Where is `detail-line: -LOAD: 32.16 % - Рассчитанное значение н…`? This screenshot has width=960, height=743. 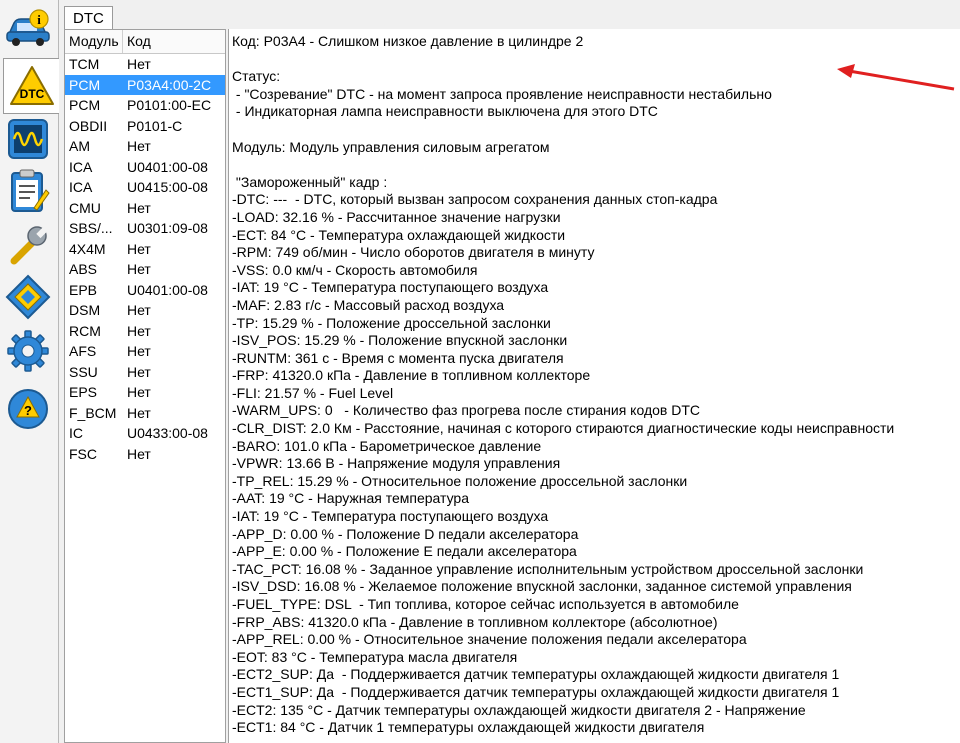 detail-line: -LOAD: 32.16 % - Рассчитанное значение н… is located at coordinates (396, 216).